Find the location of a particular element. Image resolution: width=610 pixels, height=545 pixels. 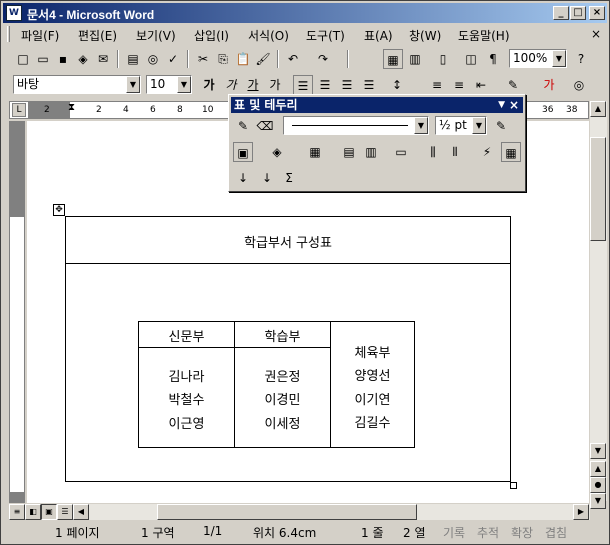

scroll-thumb is located at coordinates (598, 189).